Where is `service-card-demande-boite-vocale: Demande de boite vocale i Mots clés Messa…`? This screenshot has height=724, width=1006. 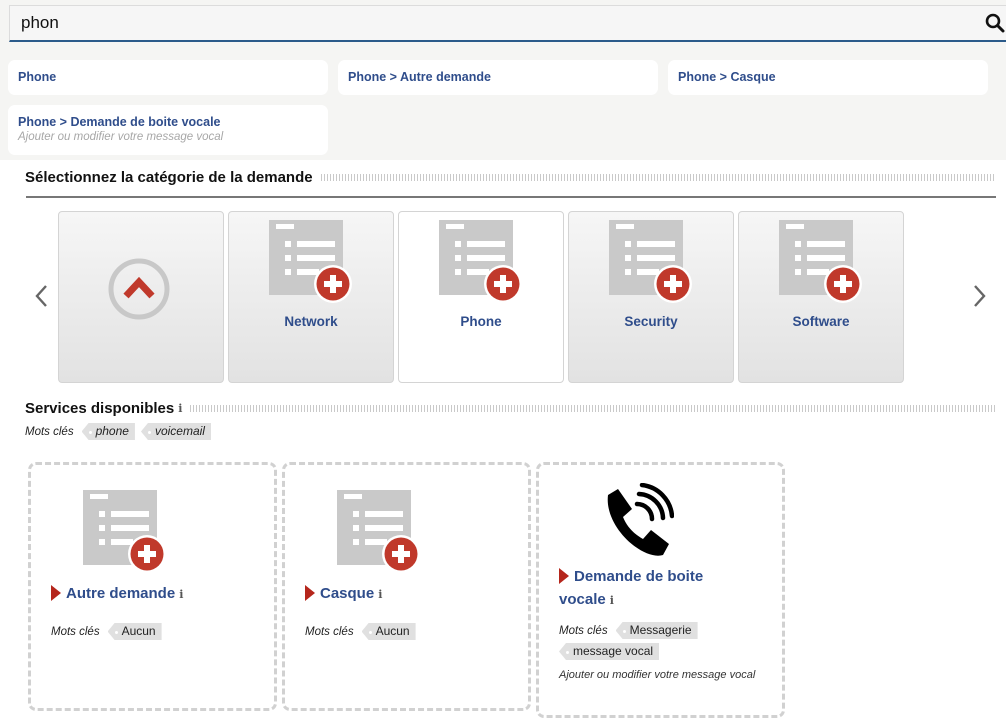
service-card-demande-boite-vocale: Demande de boite vocale i Mots clés Messa… is located at coordinates (660, 590).